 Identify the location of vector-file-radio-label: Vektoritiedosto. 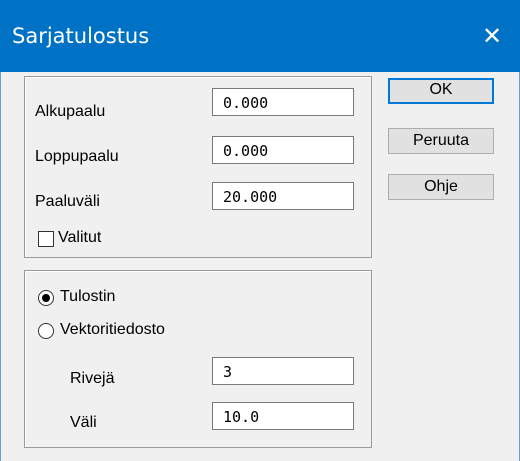
(112, 329).